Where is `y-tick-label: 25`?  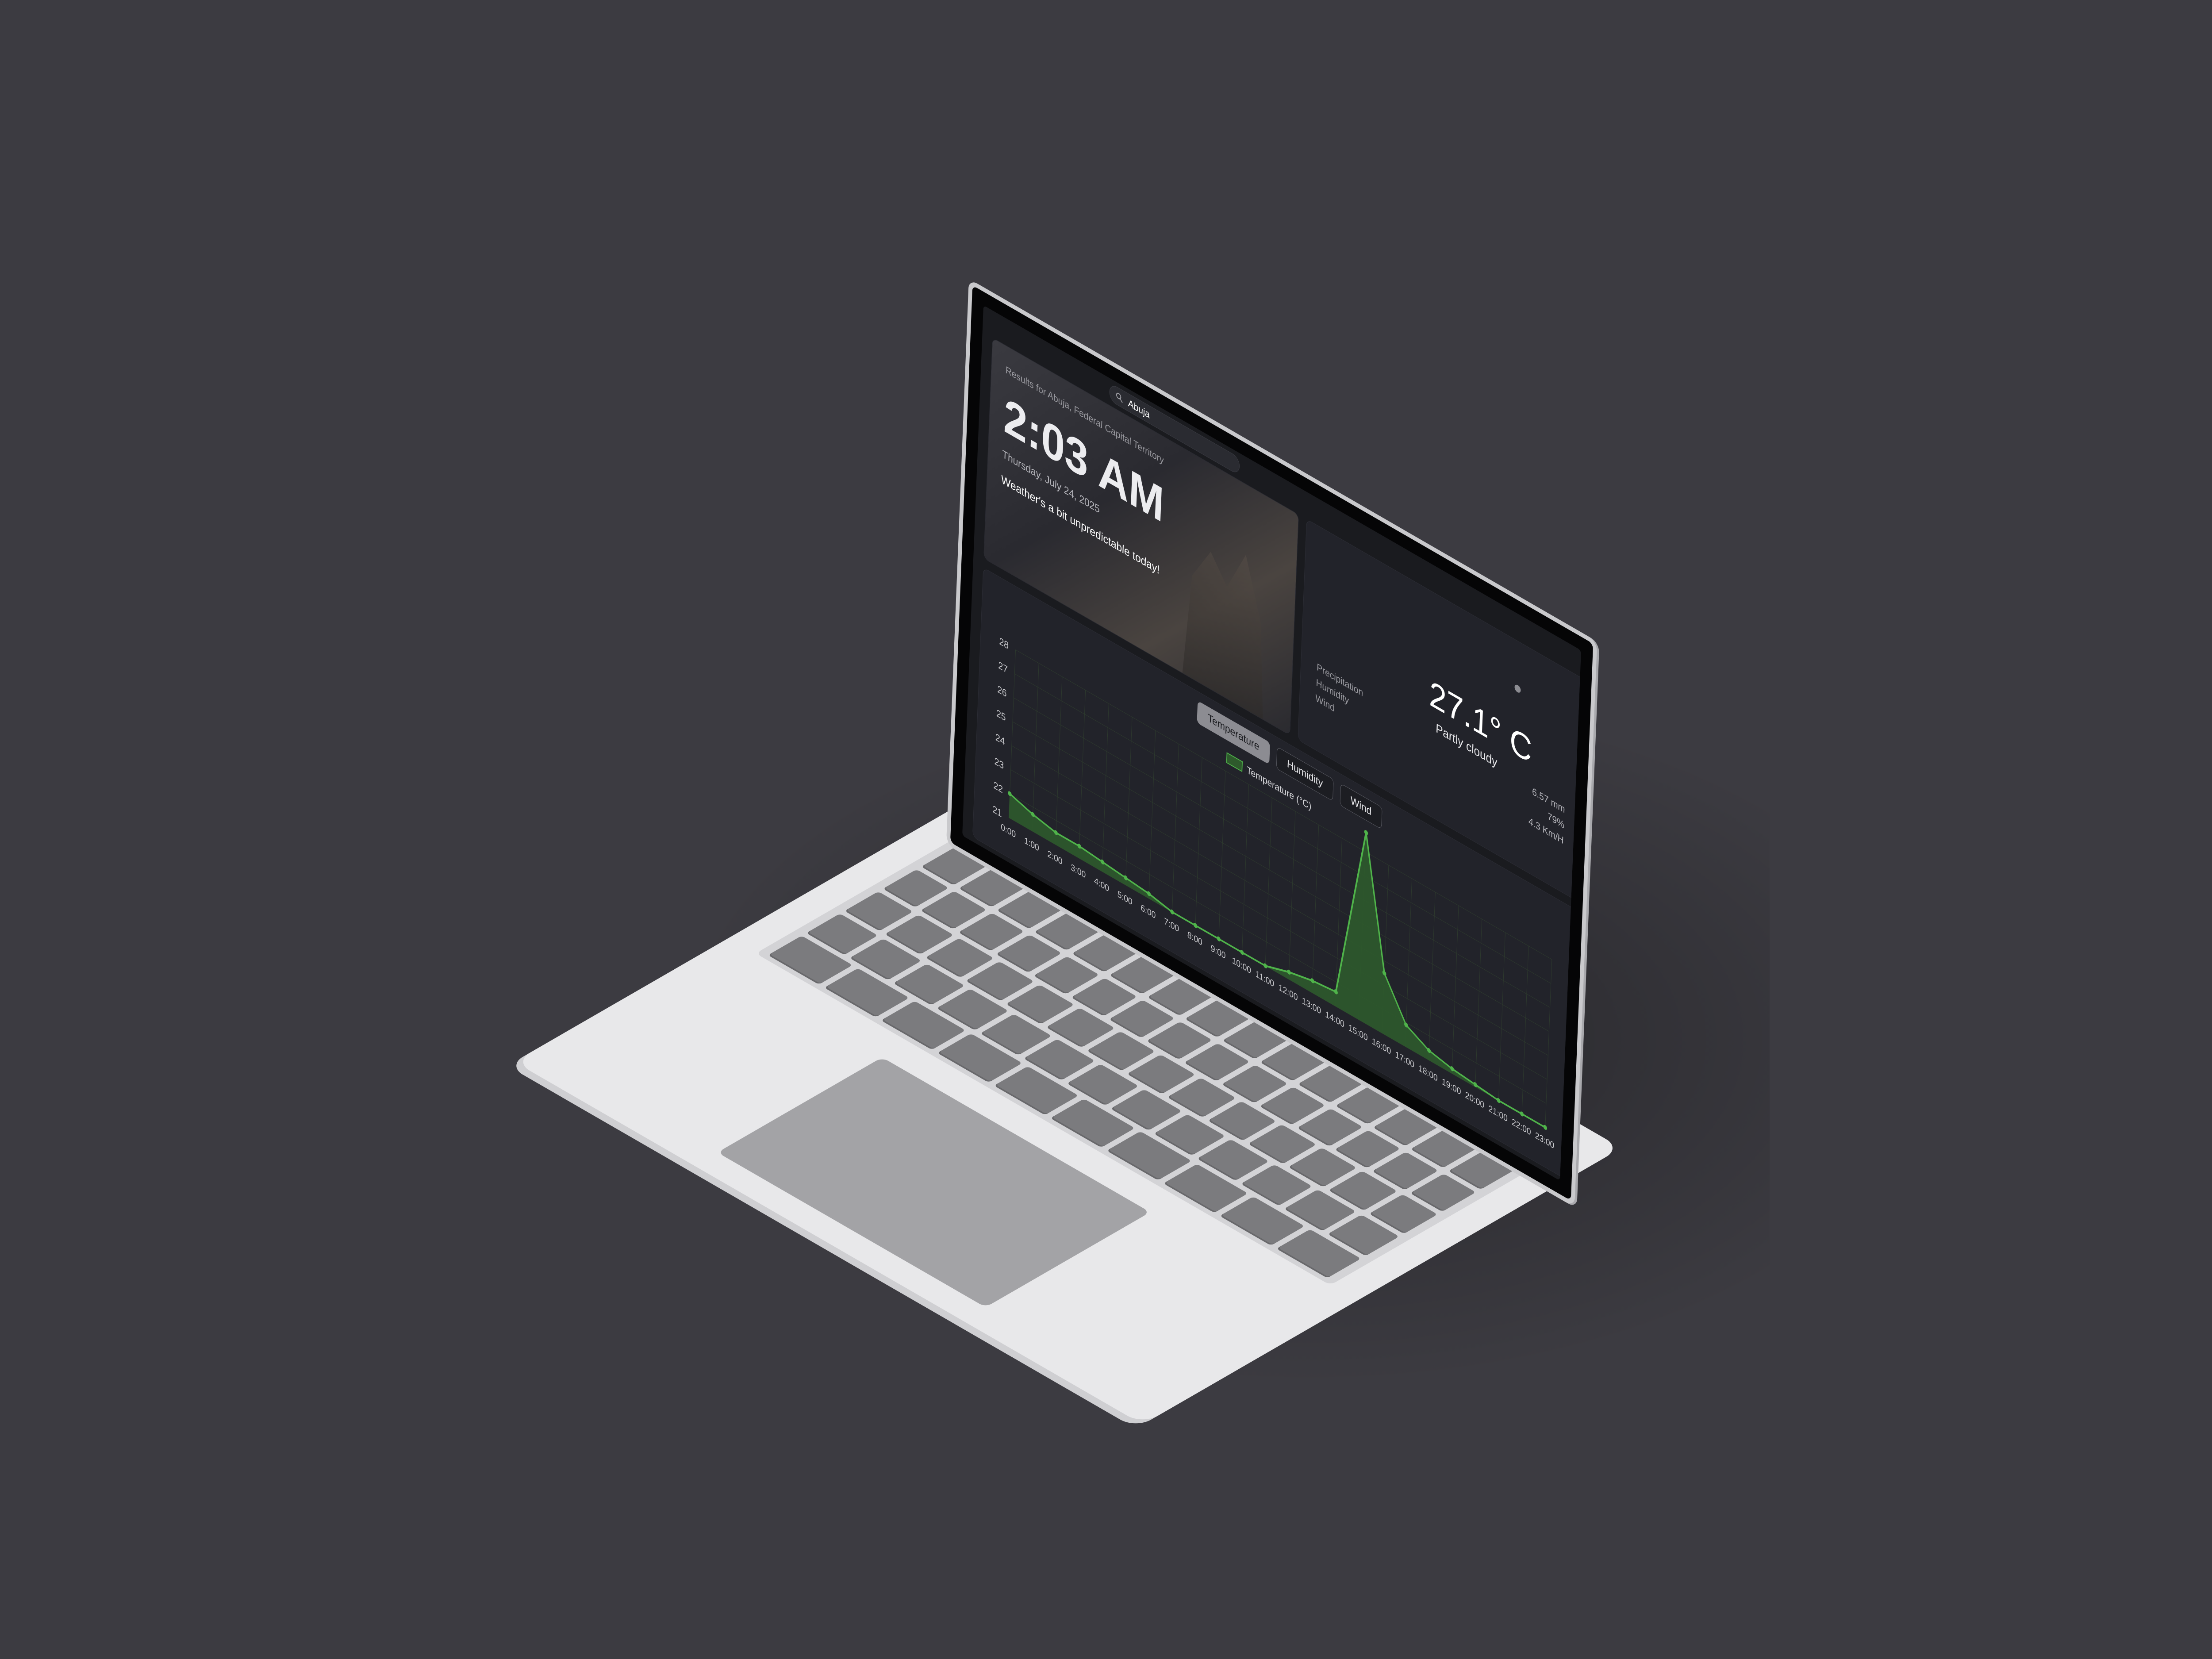 y-tick-label: 25 is located at coordinates (1001, 715).